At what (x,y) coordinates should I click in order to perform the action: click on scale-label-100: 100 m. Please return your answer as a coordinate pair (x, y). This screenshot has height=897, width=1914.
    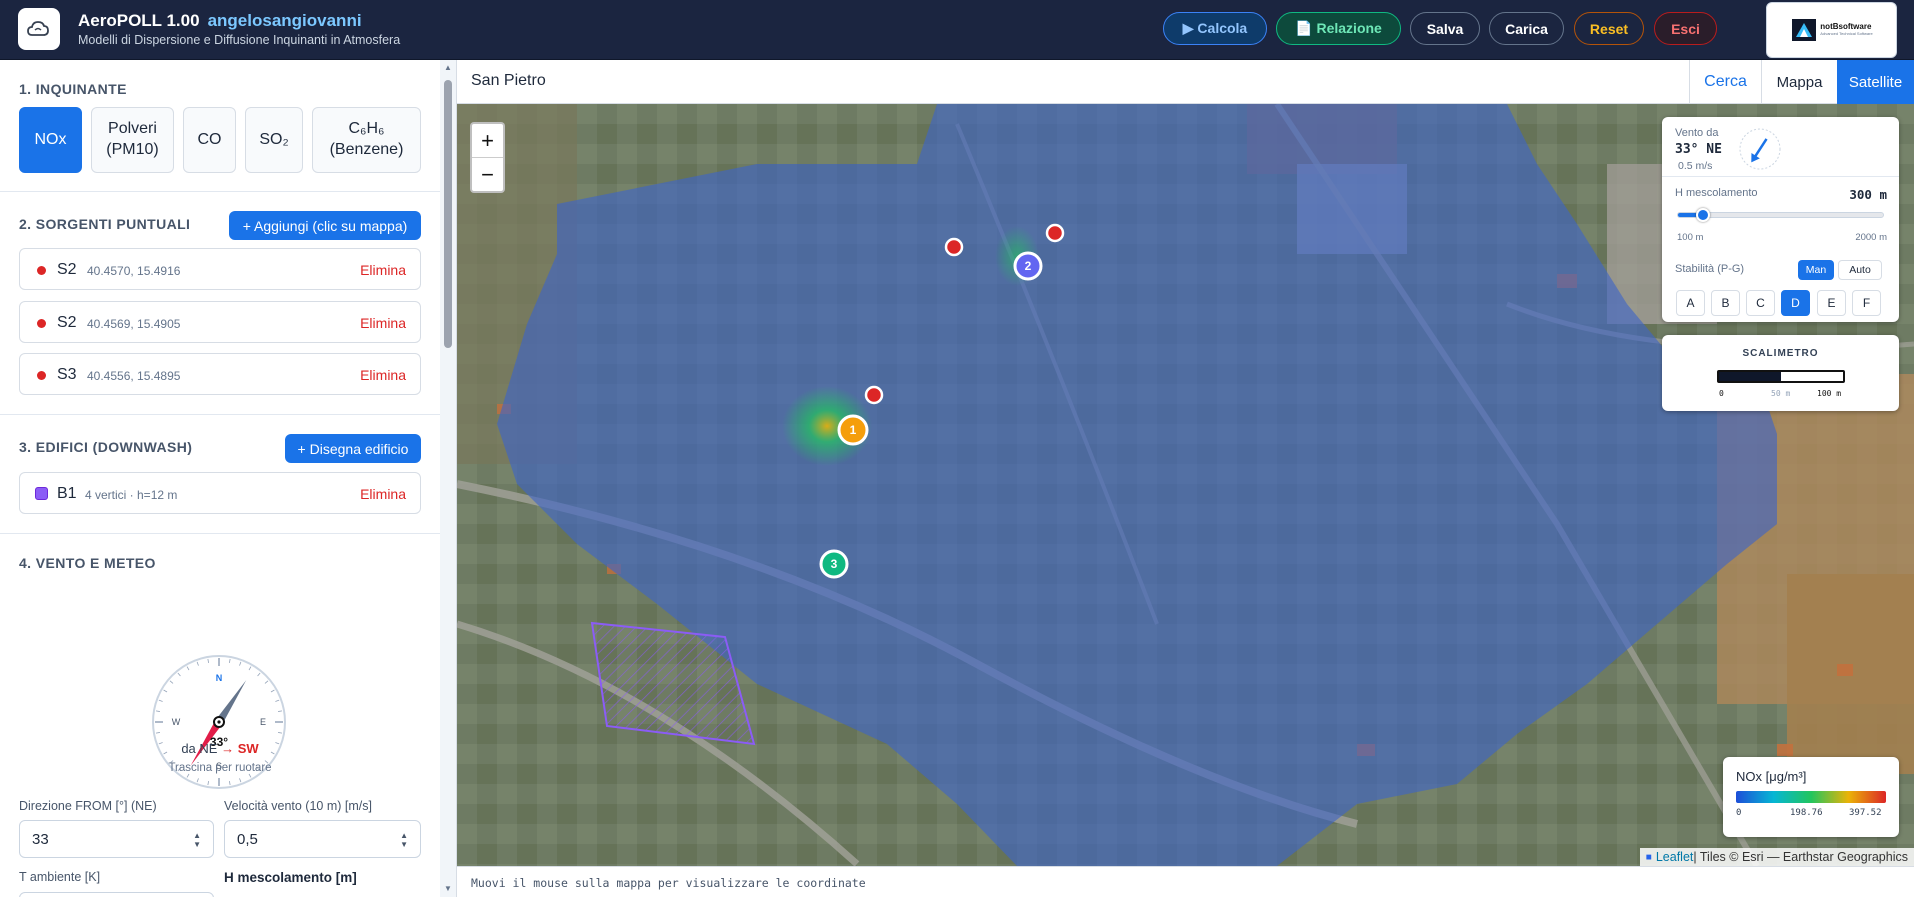
    Looking at the image, I should click on (1829, 393).